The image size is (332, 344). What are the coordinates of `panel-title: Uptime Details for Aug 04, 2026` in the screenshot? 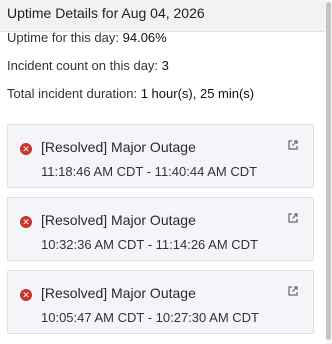 It's located at (106, 13).